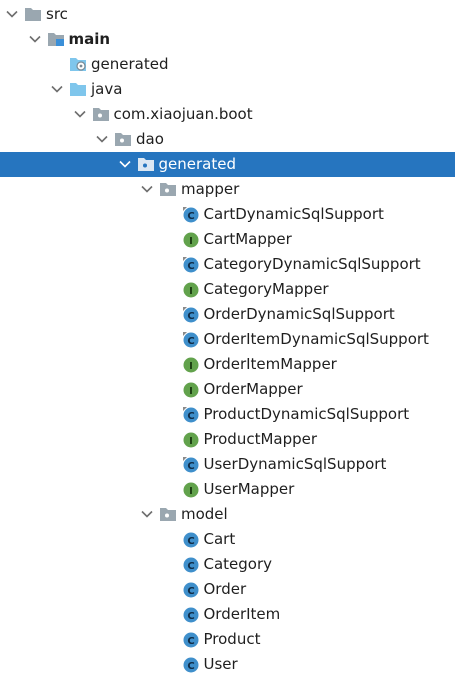 This screenshot has width=455, height=681. Describe the element at coordinates (56, 39) in the screenshot. I see `source-folder-icon` at that location.